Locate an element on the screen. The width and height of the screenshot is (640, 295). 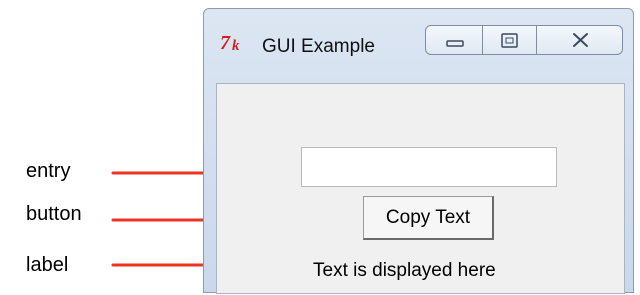
close-icon is located at coordinates (580, 40).